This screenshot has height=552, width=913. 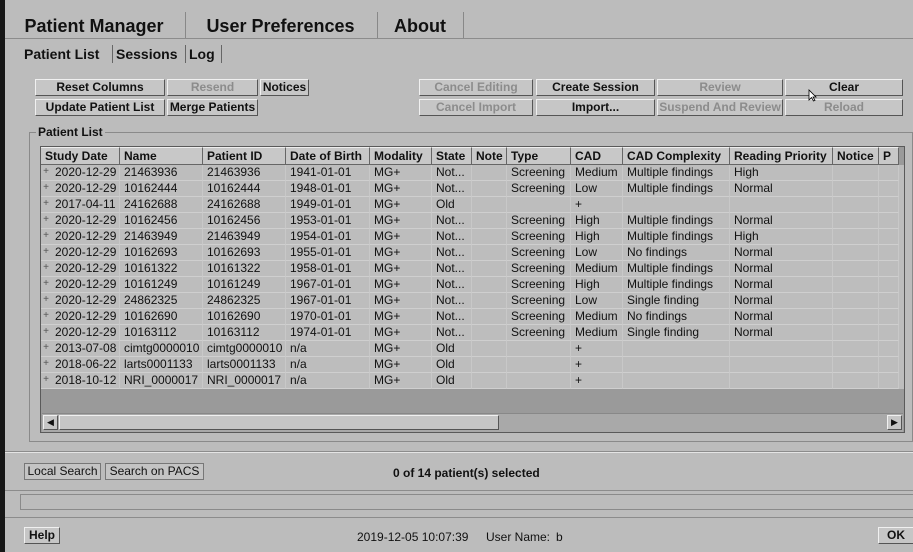 What do you see at coordinates (781, 156) in the screenshot?
I see `column-header-reading-priority: Reading Priority` at bounding box center [781, 156].